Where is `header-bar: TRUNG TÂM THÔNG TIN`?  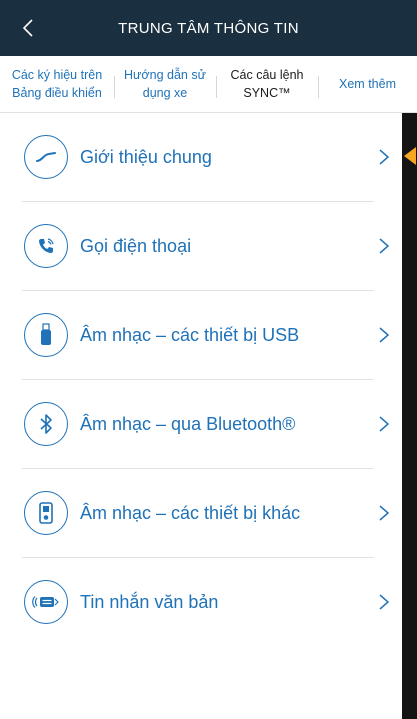
header-bar: TRUNG TÂM THÔNG TIN is located at coordinates (208, 28).